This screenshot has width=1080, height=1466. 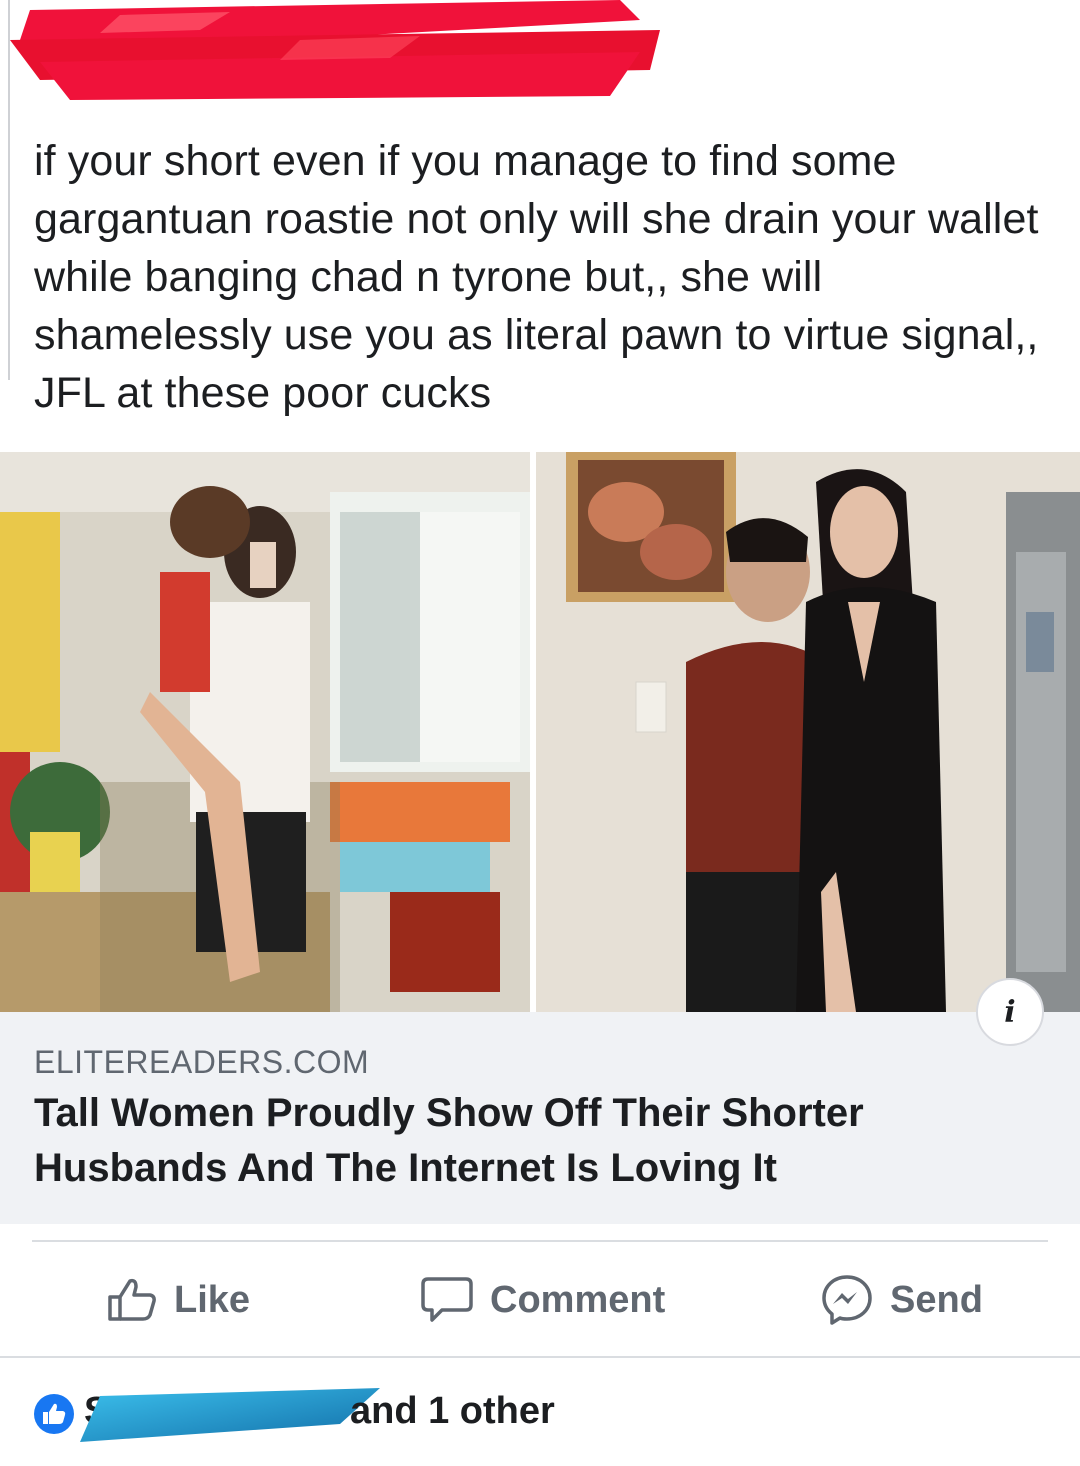 What do you see at coordinates (335, 50) in the screenshot?
I see `author-name-redaction` at bounding box center [335, 50].